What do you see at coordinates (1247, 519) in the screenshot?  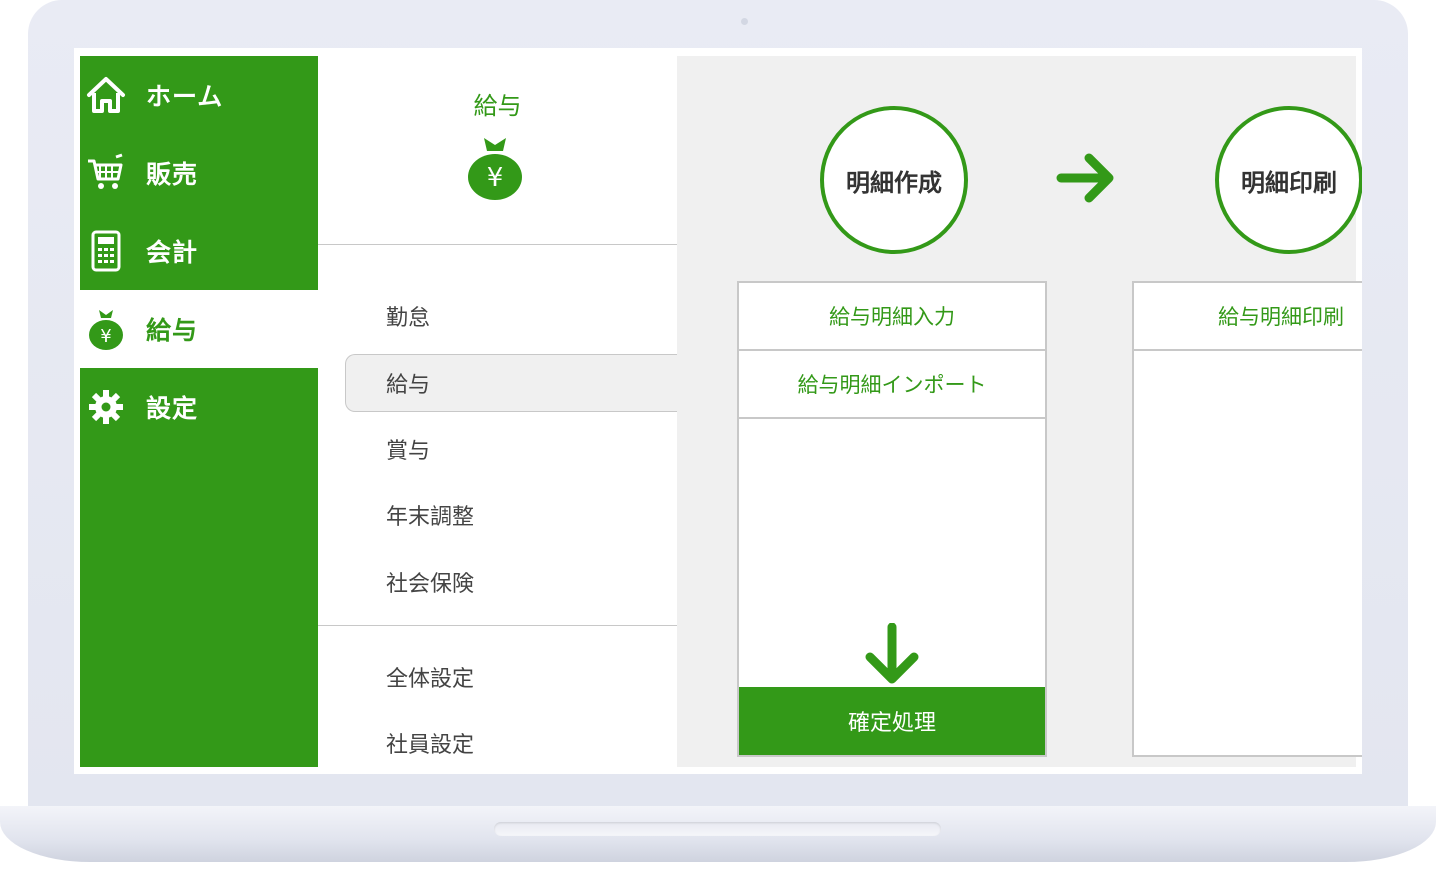 I see `step-print-card: 給与明細印刷` at bounding box center [1247, 519].